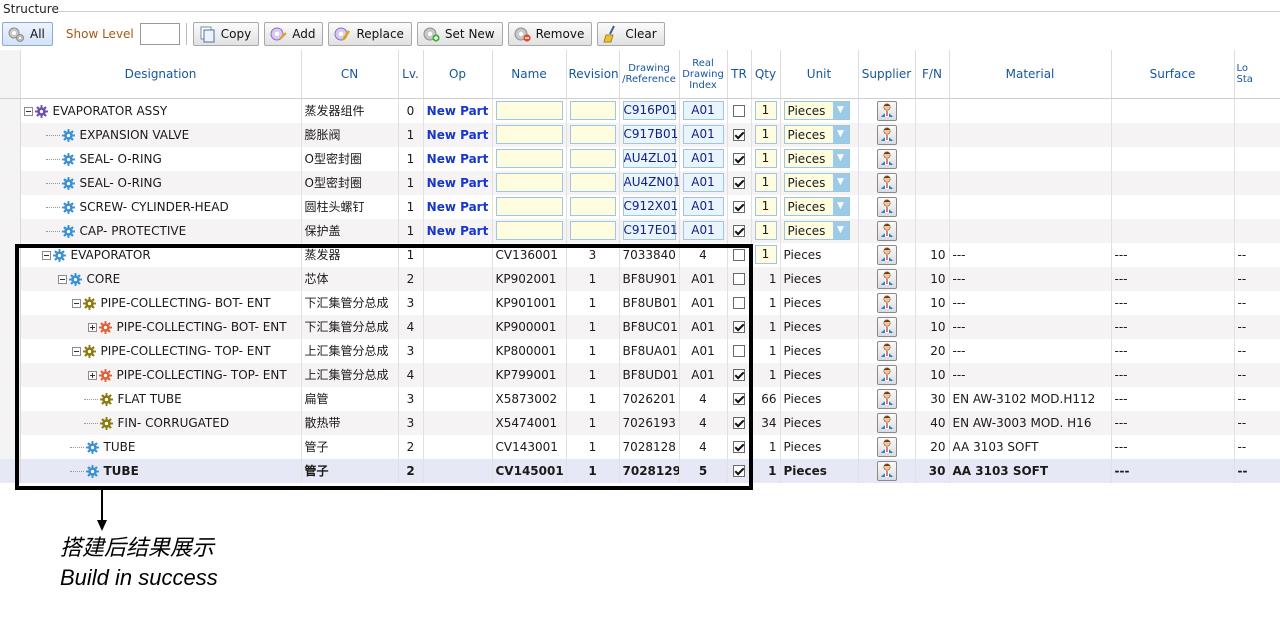 This screenshot has width=1280, height=632. I want to click on cell-drawing: BF8U901, so click(649, 278).